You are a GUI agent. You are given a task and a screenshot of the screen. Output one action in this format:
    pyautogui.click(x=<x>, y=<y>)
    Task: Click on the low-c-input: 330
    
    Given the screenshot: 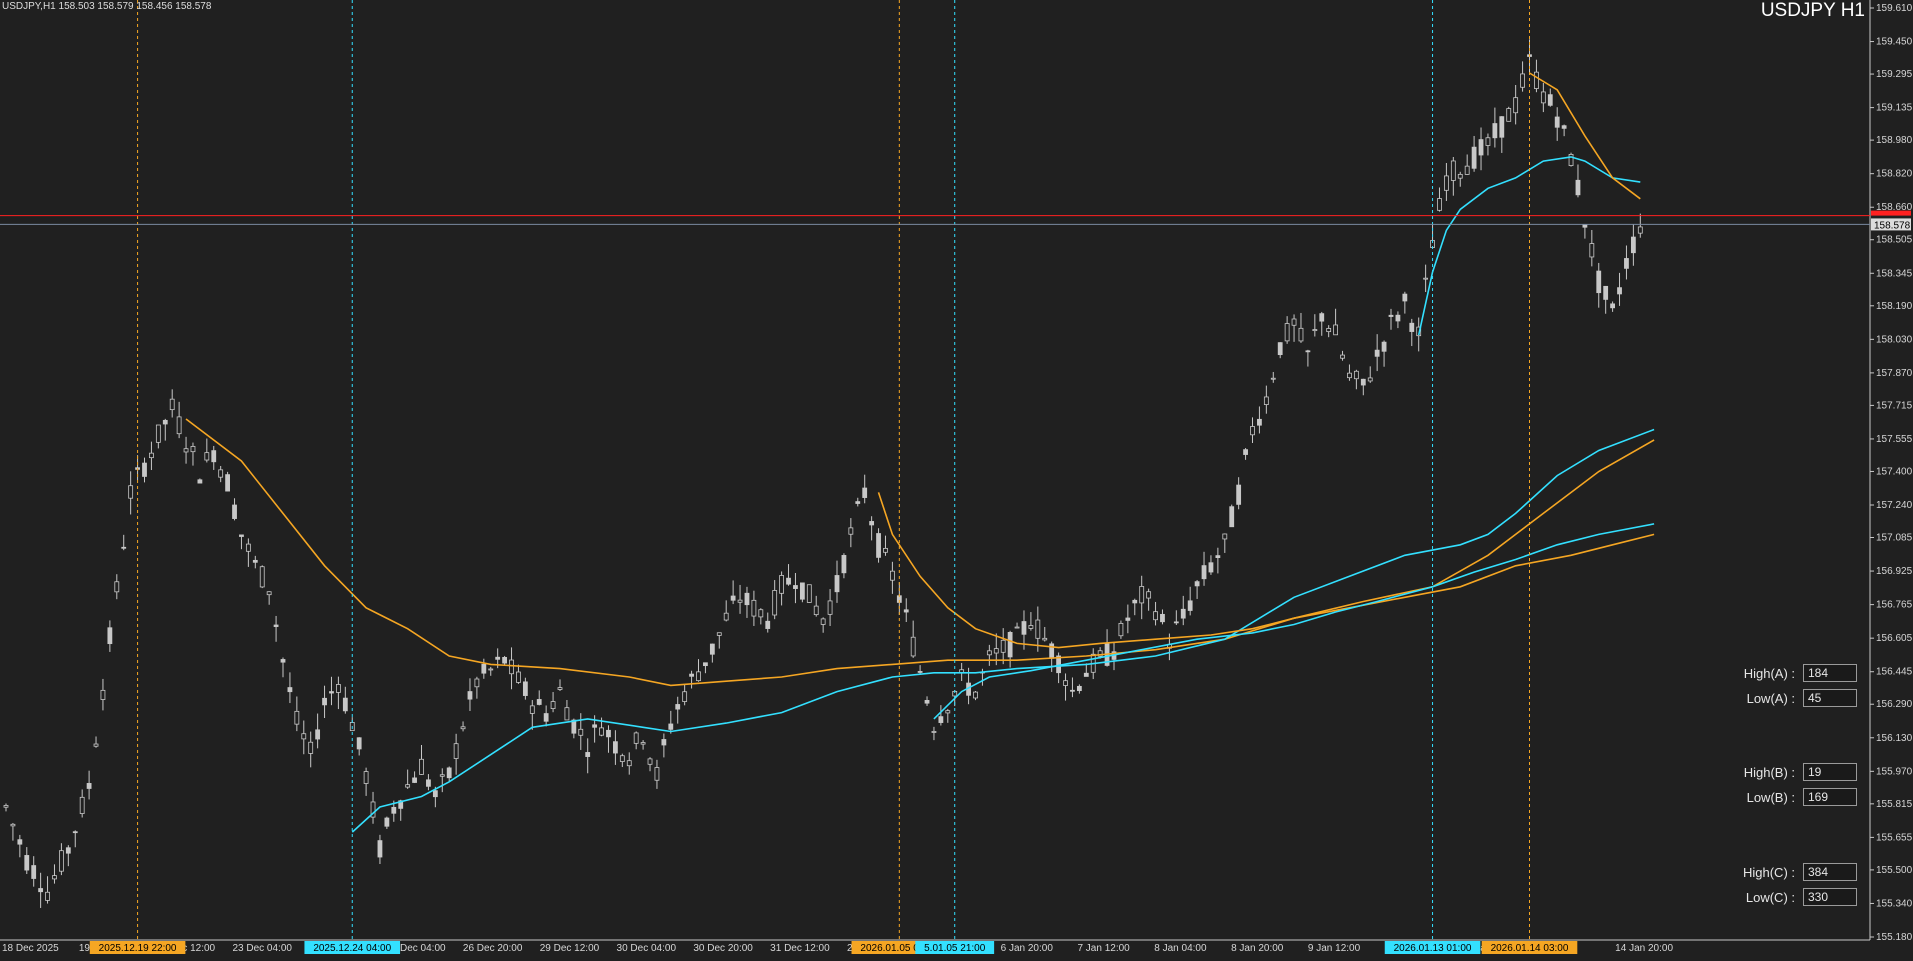 What is the action you would take?
    pyautogui.click(x=1830, y=897)
    